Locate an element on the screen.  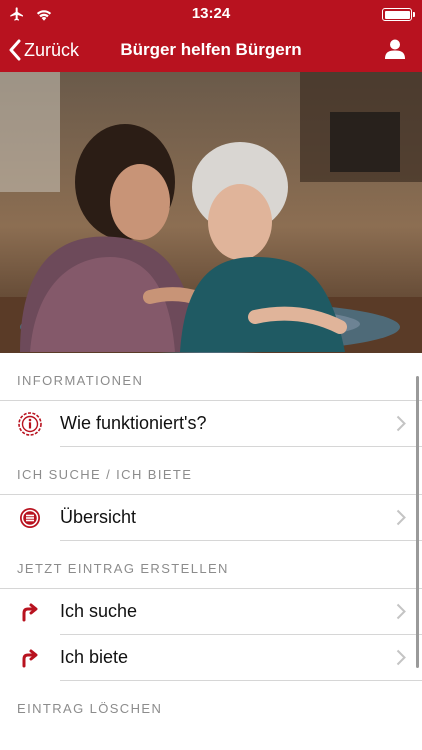
section-header-jetzt-eintrag-erstellen: JETZT EINTRAG ERSTELLEN is located at coordinates (123, 568).